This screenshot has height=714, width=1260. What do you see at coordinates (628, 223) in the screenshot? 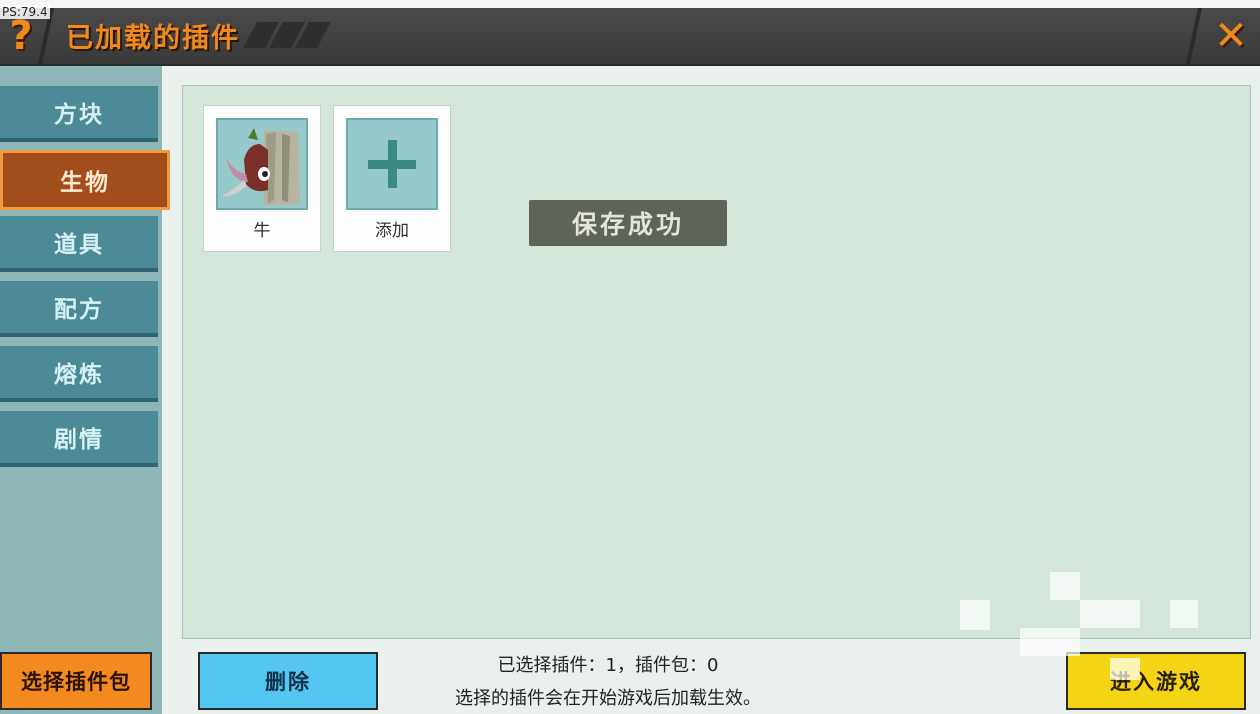
I see `toast-message: 保存成功` at bounding box center [628, 223].